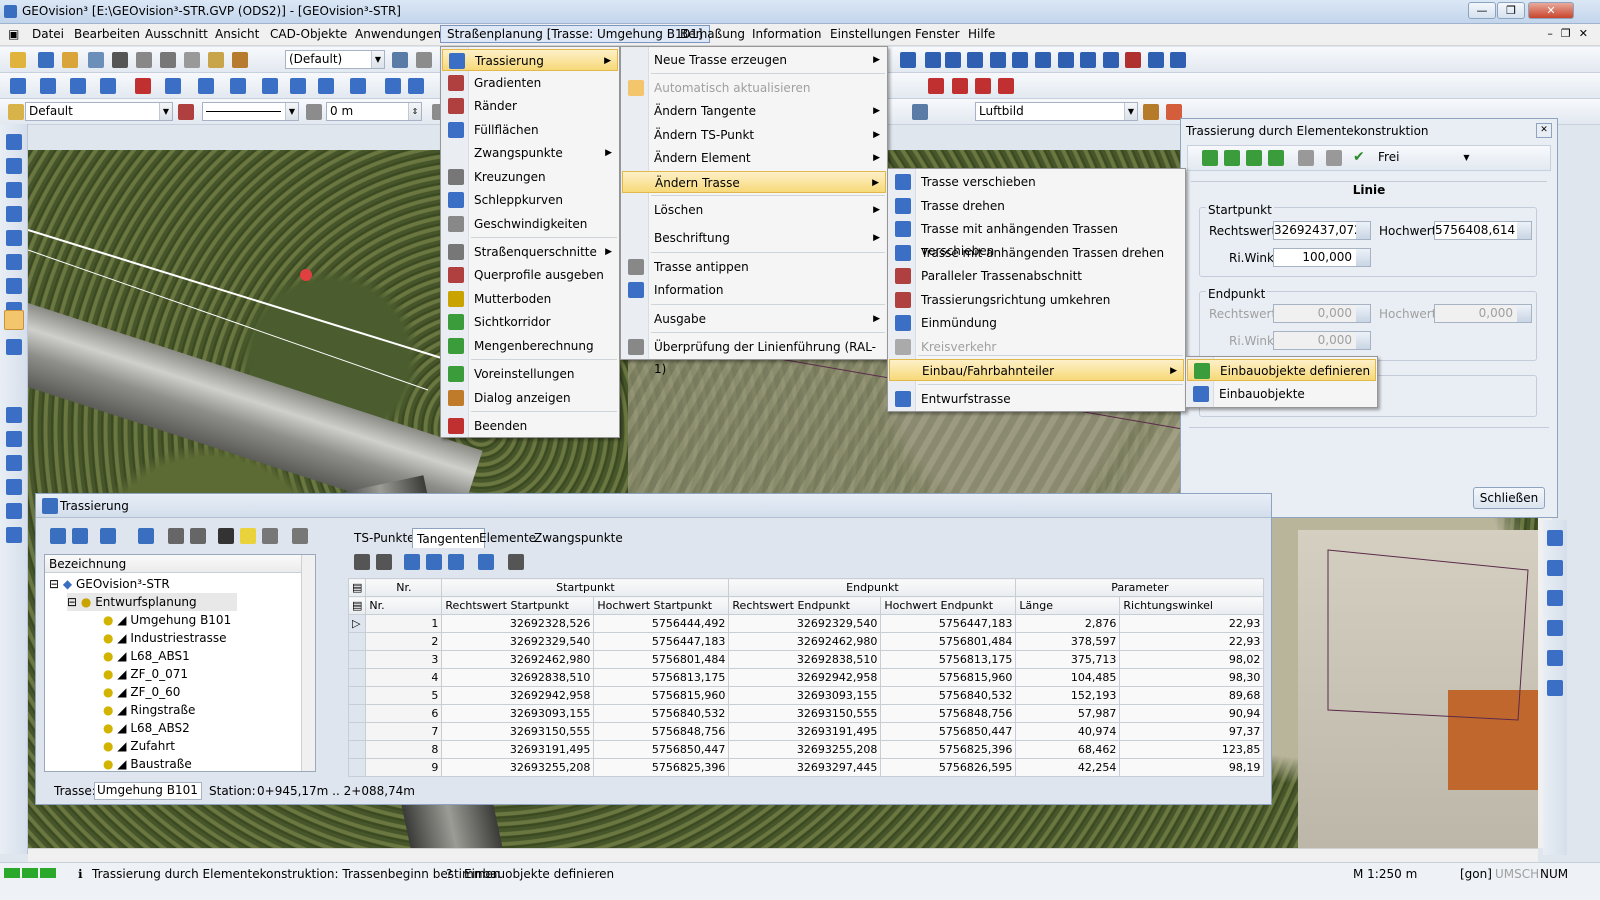  I want to click on menu2-item-9: Information, so click(754, 290).